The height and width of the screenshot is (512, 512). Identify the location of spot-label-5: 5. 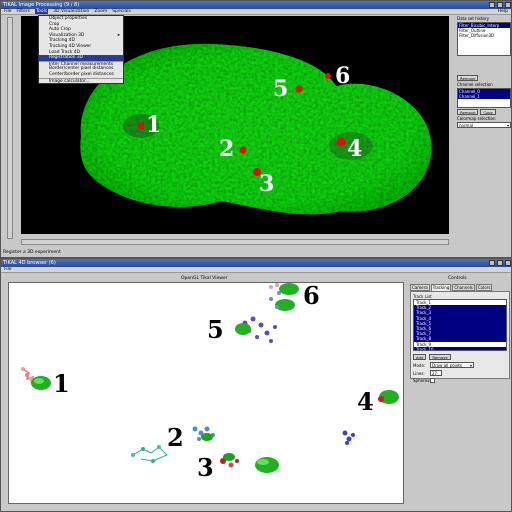
(281, 89).